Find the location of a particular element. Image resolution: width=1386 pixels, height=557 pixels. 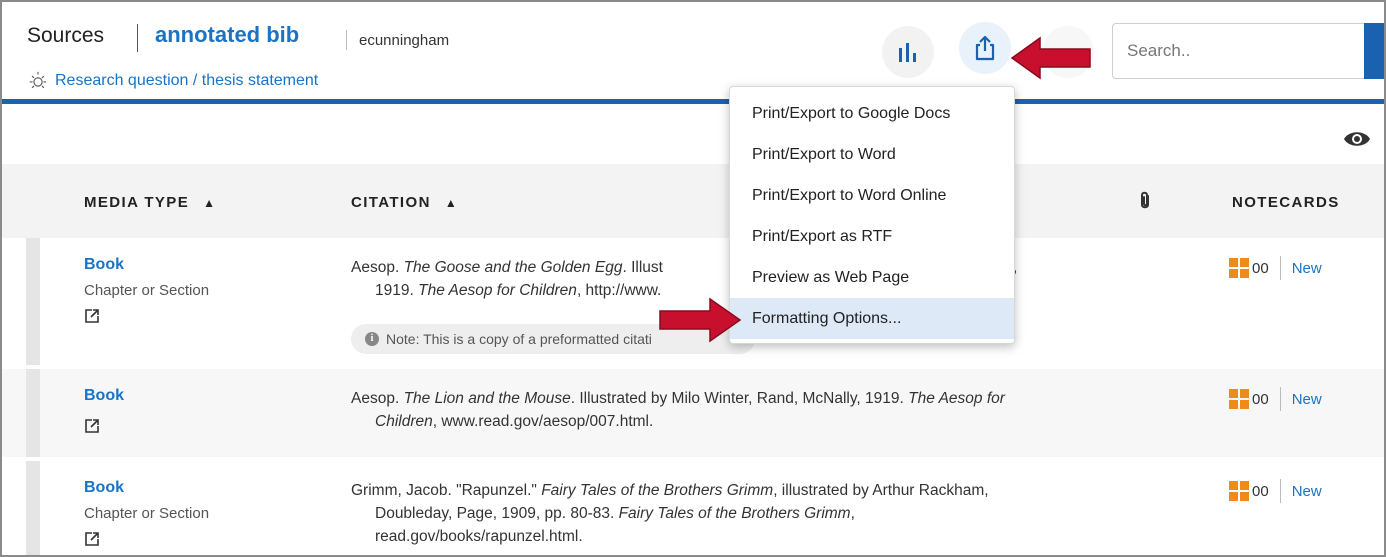

citation-part: , http://www. is located at coordinates (619, 290).